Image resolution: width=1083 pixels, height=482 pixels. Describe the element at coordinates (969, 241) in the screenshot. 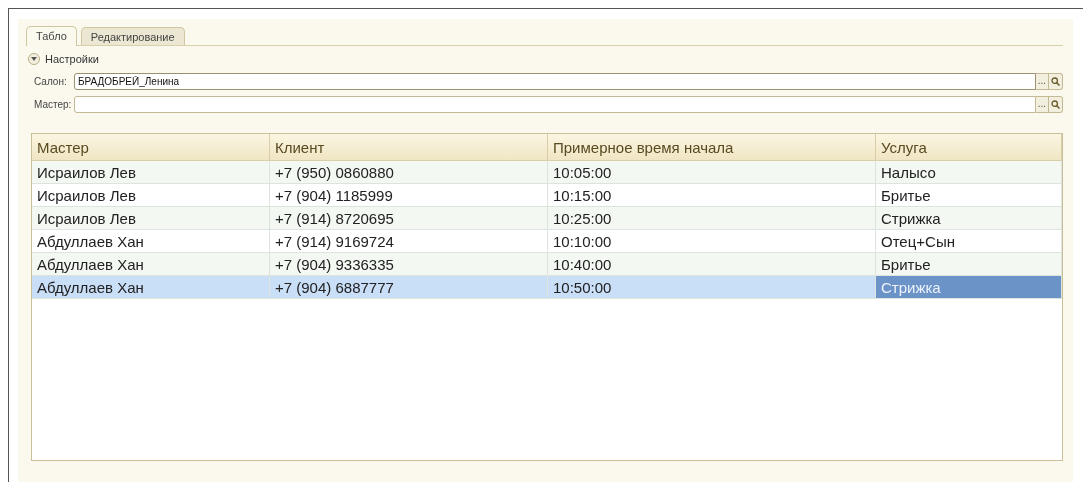

I see `table-cell: Отец+Сын` at that location.